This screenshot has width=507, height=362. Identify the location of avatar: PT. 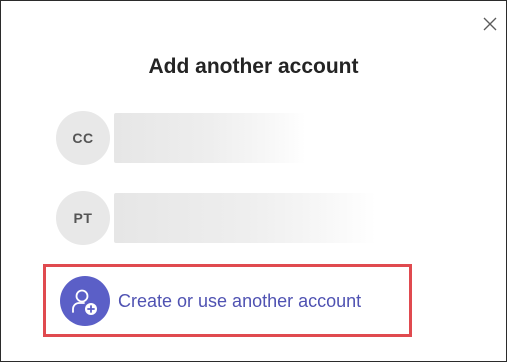
(83, 218).